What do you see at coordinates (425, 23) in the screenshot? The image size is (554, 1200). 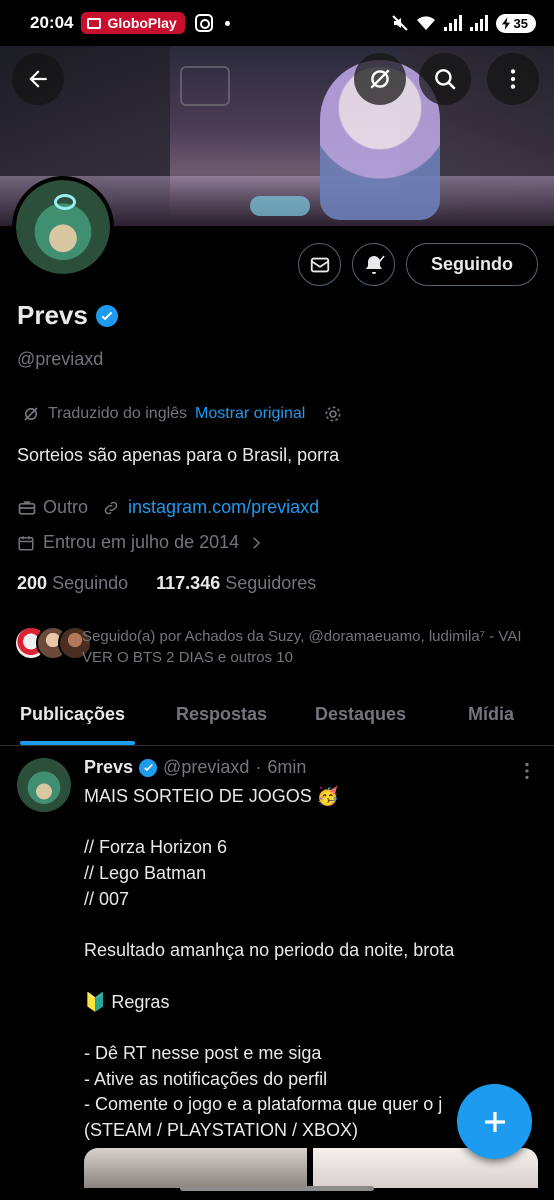 I see `wifi-icon` at bounding box center [425, 23].